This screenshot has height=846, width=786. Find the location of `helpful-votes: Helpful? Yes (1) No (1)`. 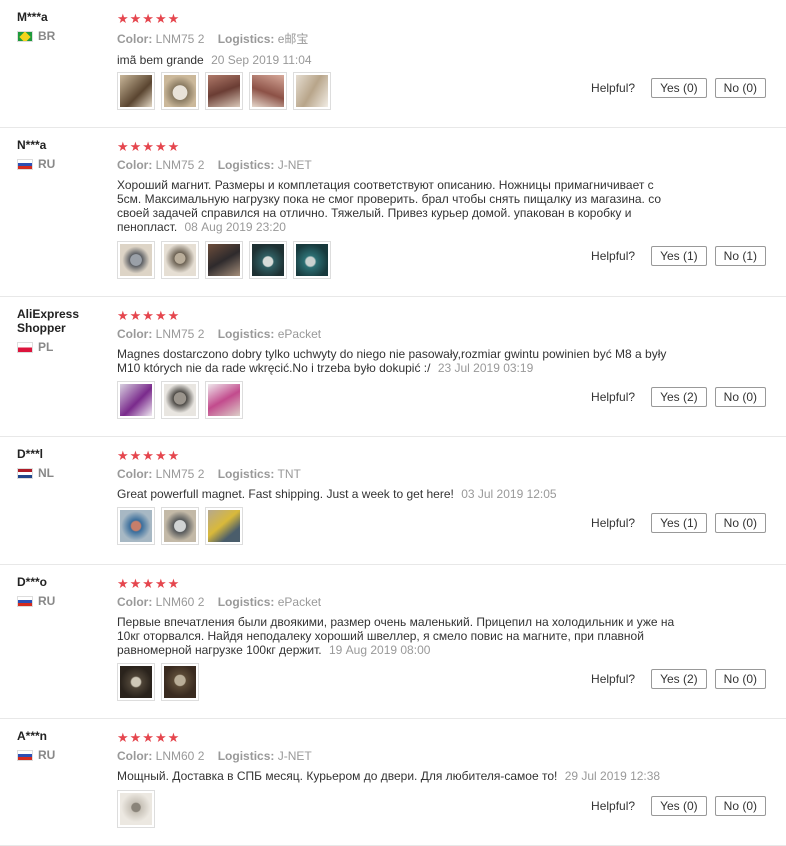

helpful-votes: Helpful? Yes (1) No (1) is located at coordinates (678, 256).